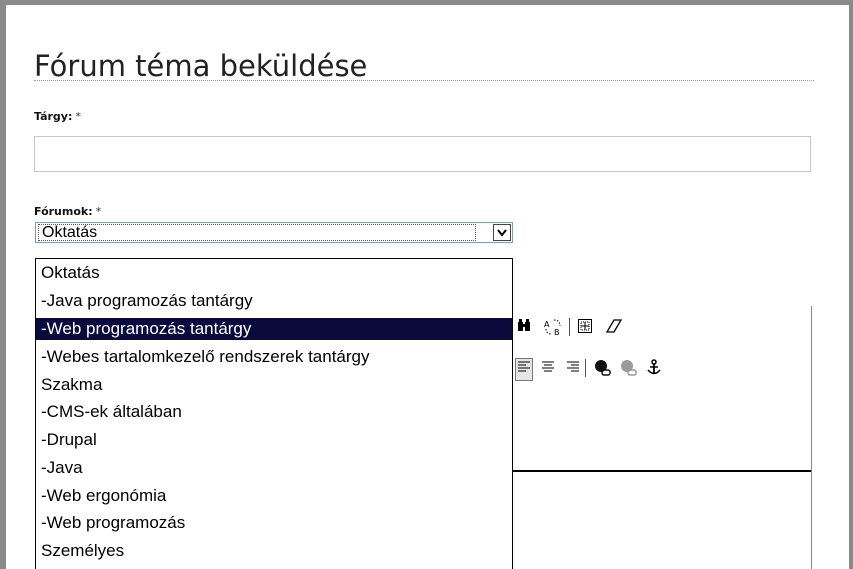  I want to click on forum-option: -Java, so click(274, 468).